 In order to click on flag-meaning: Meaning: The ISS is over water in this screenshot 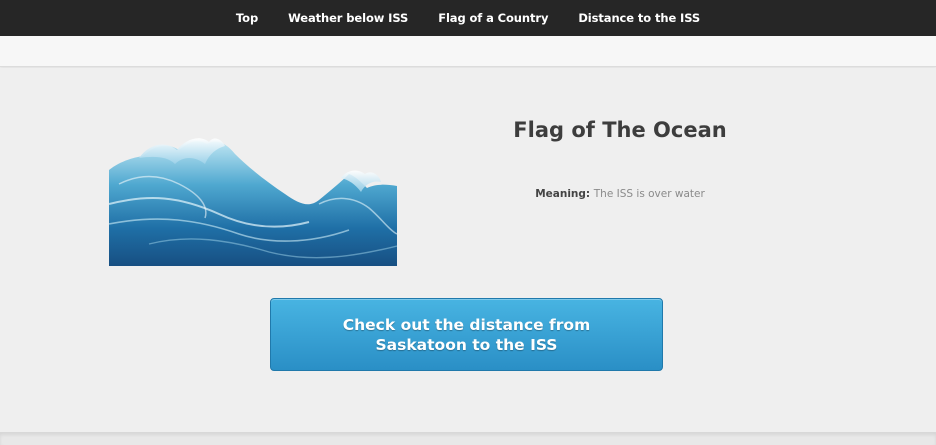, I will do `click(620, 194)`.